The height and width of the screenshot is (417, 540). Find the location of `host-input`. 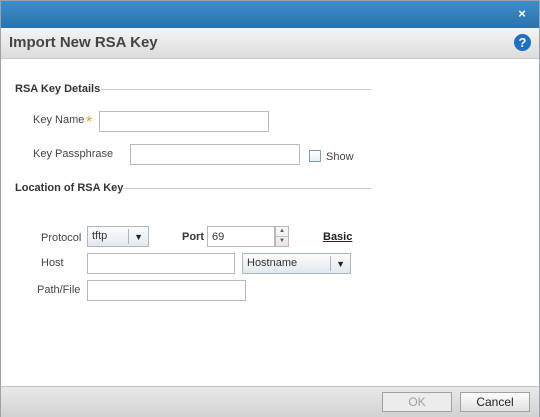

host-input is located at coordinates (161, 263).